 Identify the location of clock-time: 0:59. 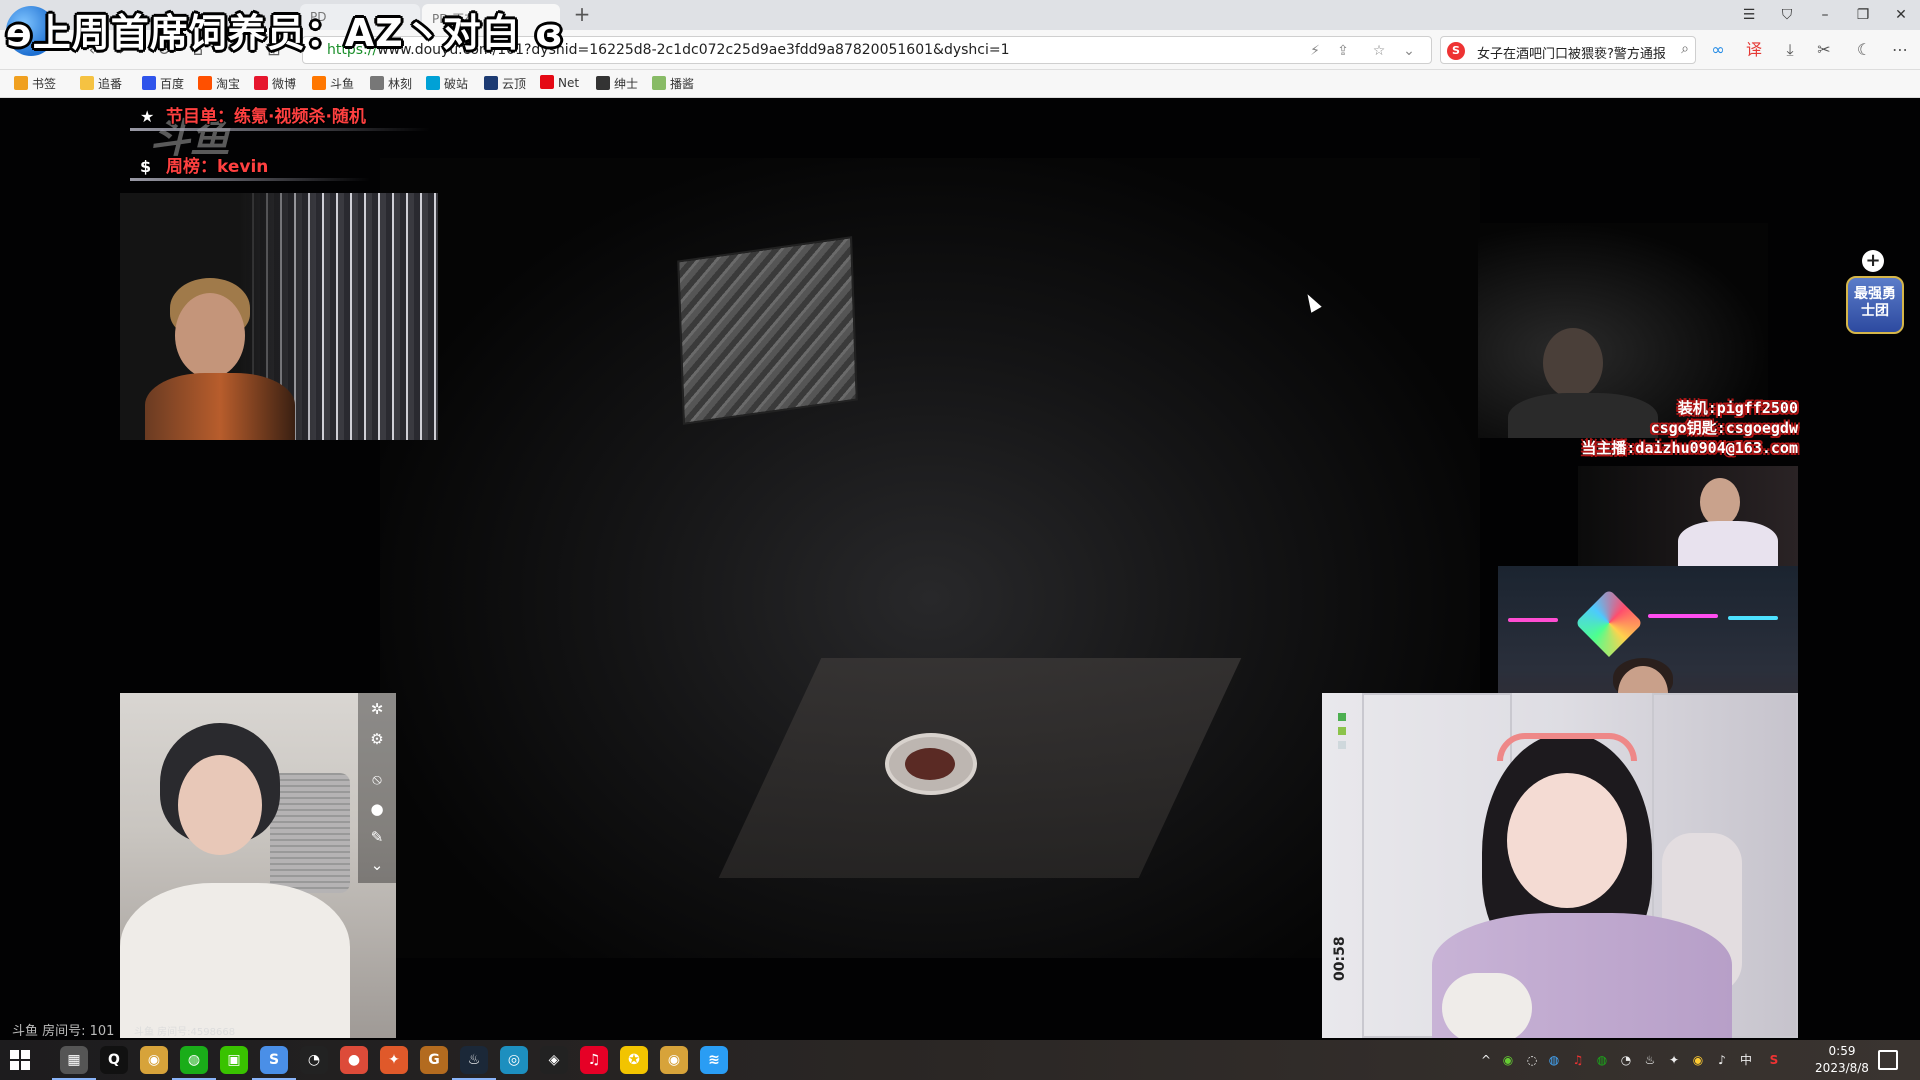
(1842, 1051).